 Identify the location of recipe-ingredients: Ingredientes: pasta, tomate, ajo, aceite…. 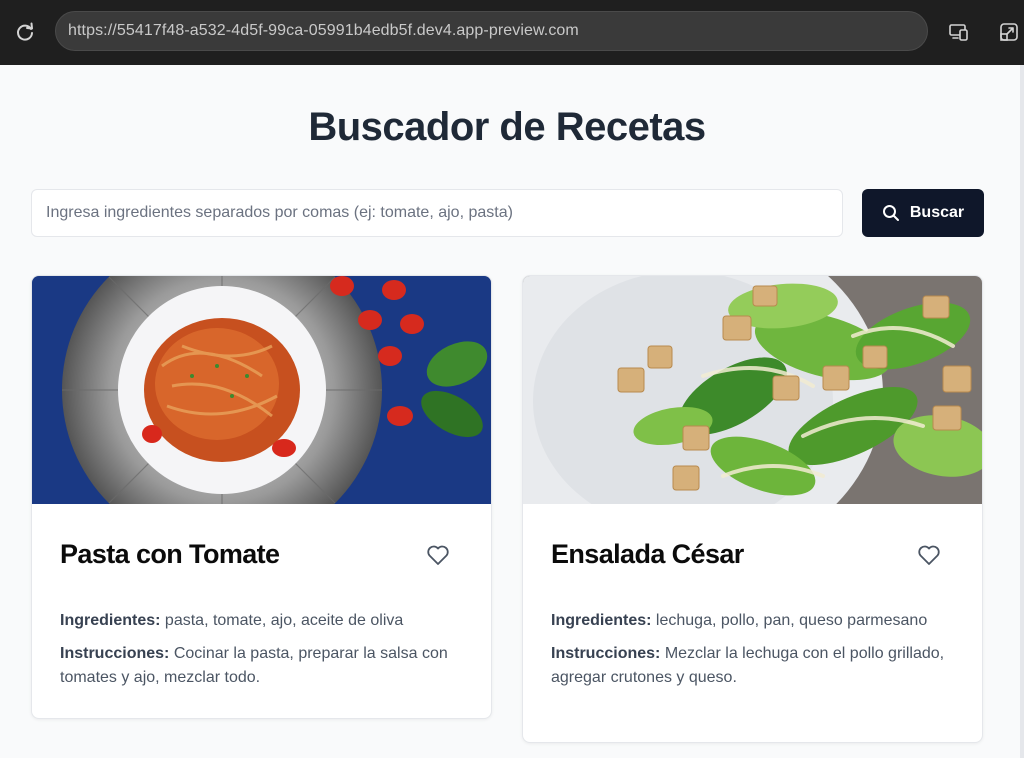
(262, 621).